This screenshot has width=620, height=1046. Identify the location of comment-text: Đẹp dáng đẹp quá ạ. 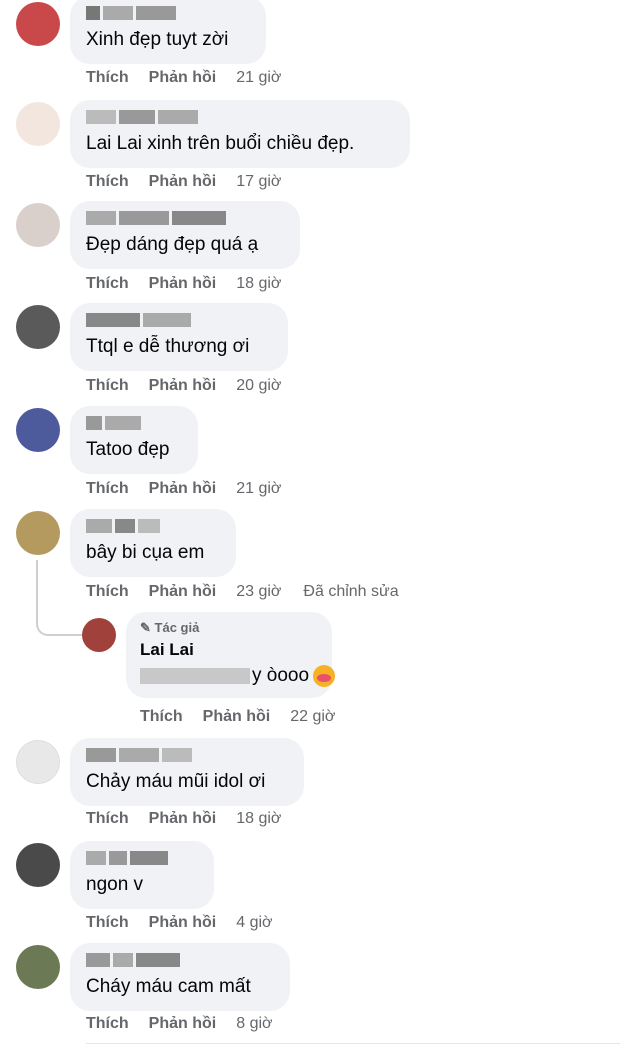
(172, 244).